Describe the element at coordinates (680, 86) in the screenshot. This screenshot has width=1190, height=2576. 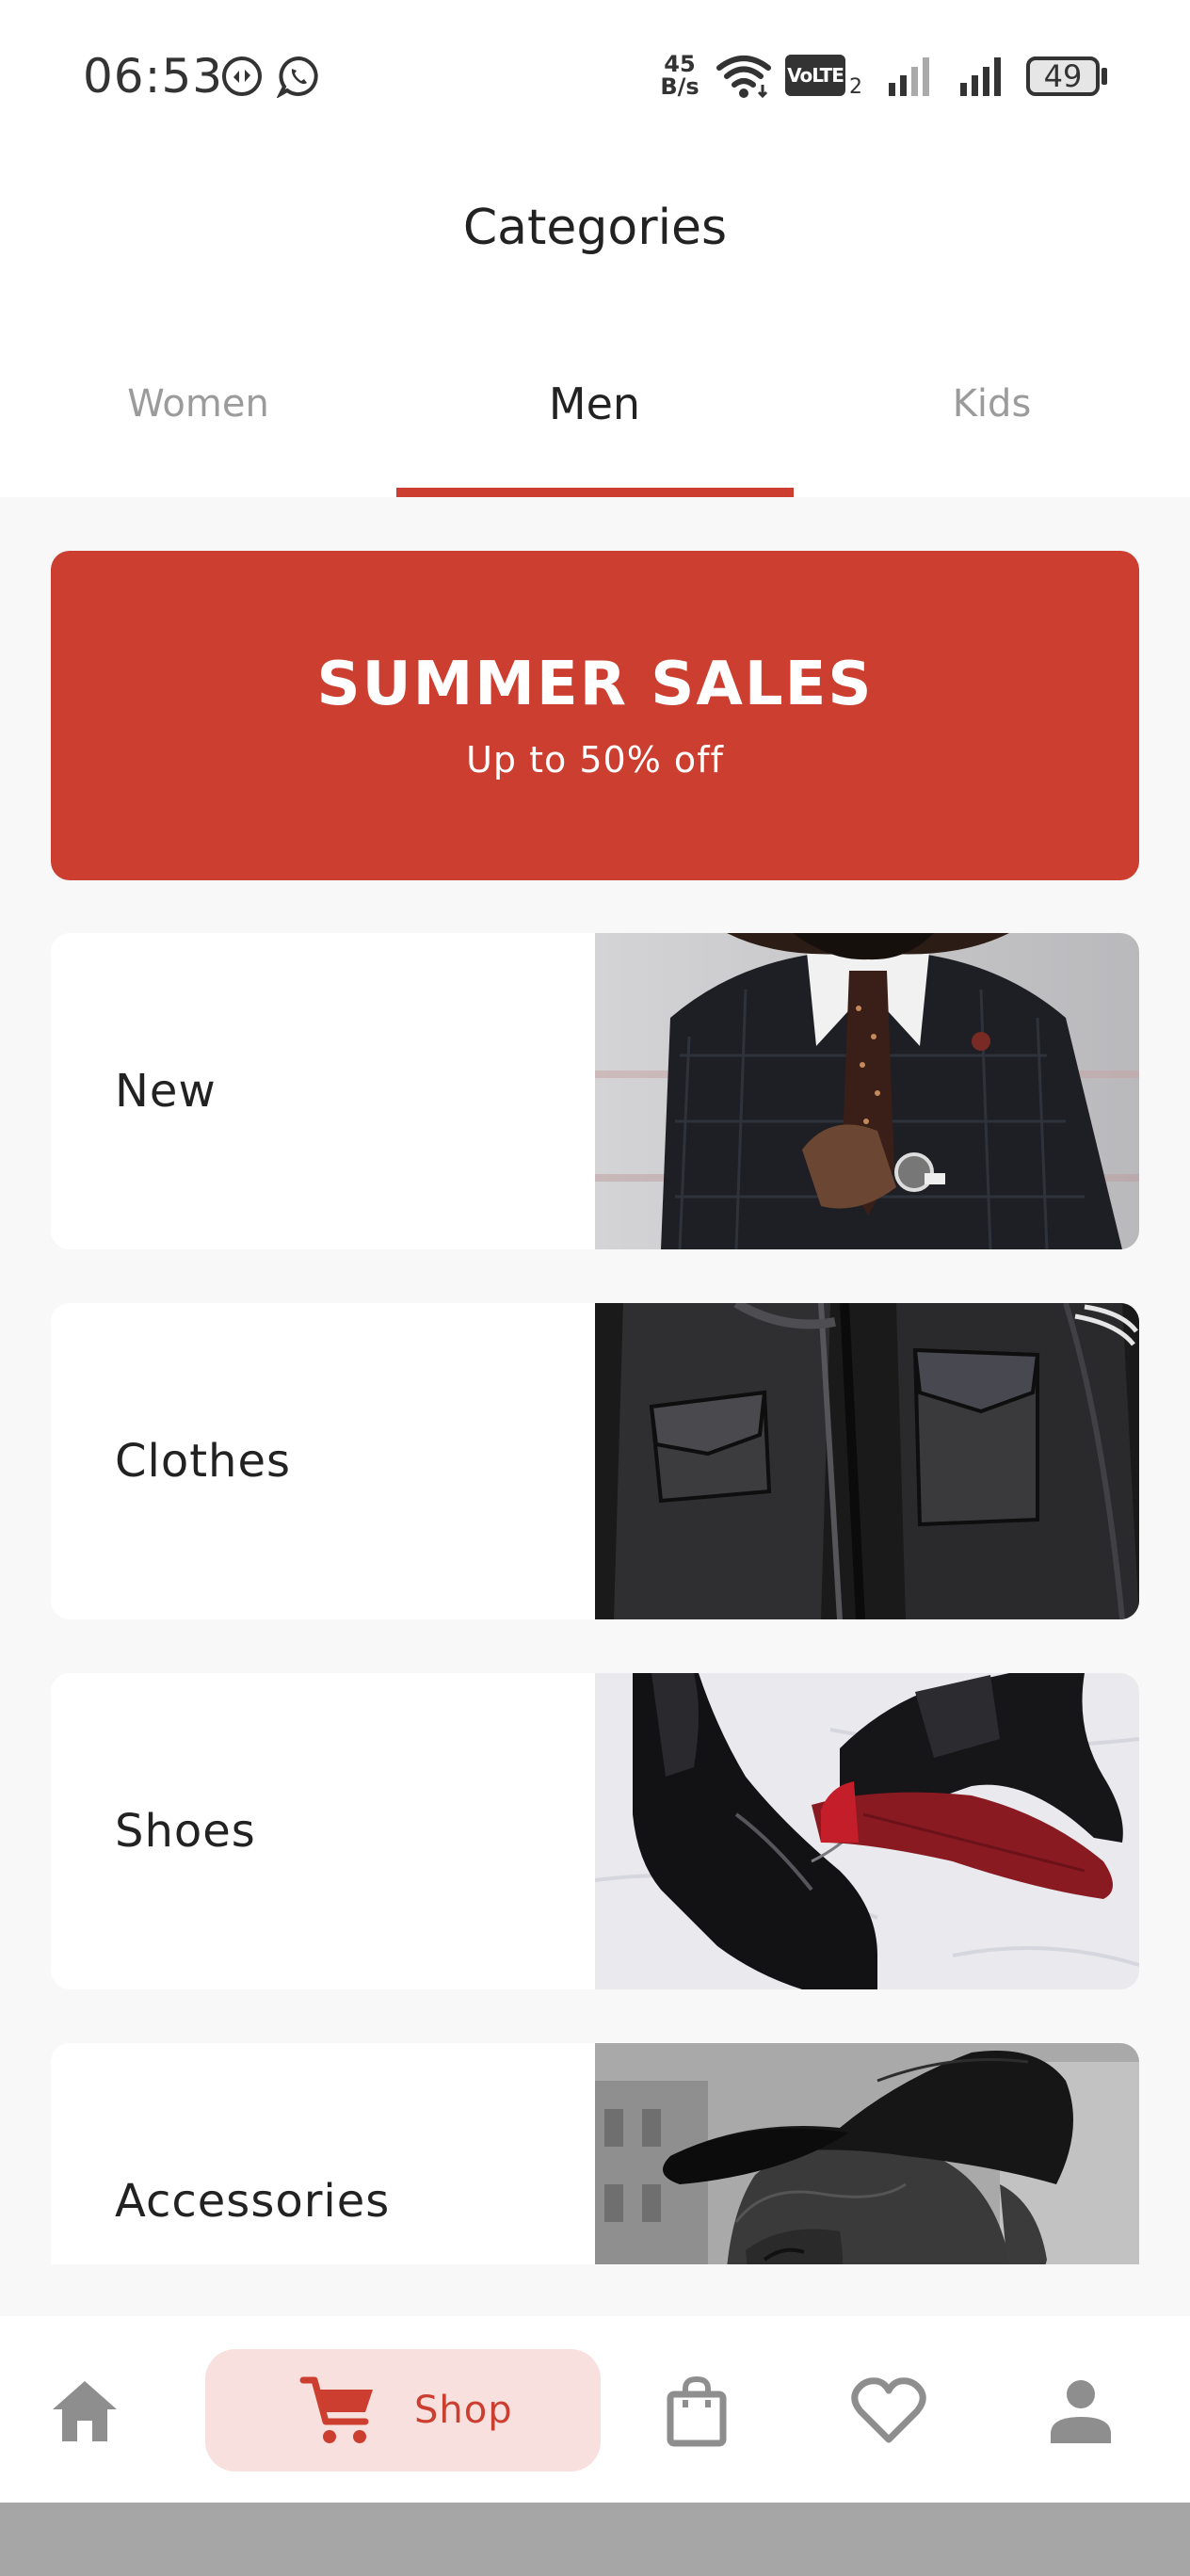
I see `net-speed-unit: B/s` at that location.